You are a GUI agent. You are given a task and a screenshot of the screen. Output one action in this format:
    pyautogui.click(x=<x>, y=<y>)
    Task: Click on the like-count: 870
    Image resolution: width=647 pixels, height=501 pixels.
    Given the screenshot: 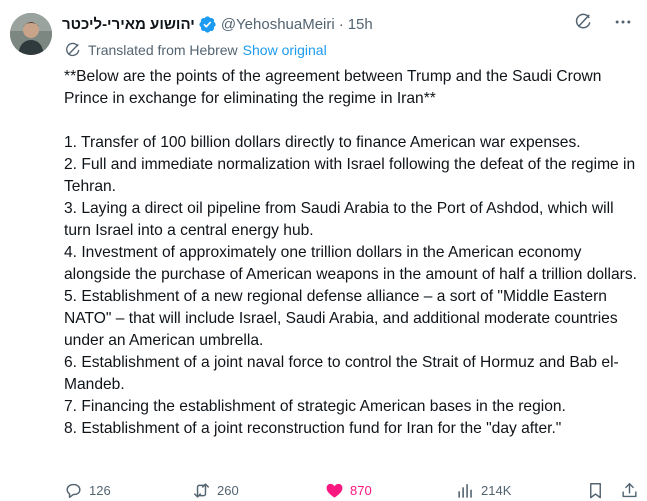 What is the action you would take?
    pyautogui.click(x=361, y=490)
    